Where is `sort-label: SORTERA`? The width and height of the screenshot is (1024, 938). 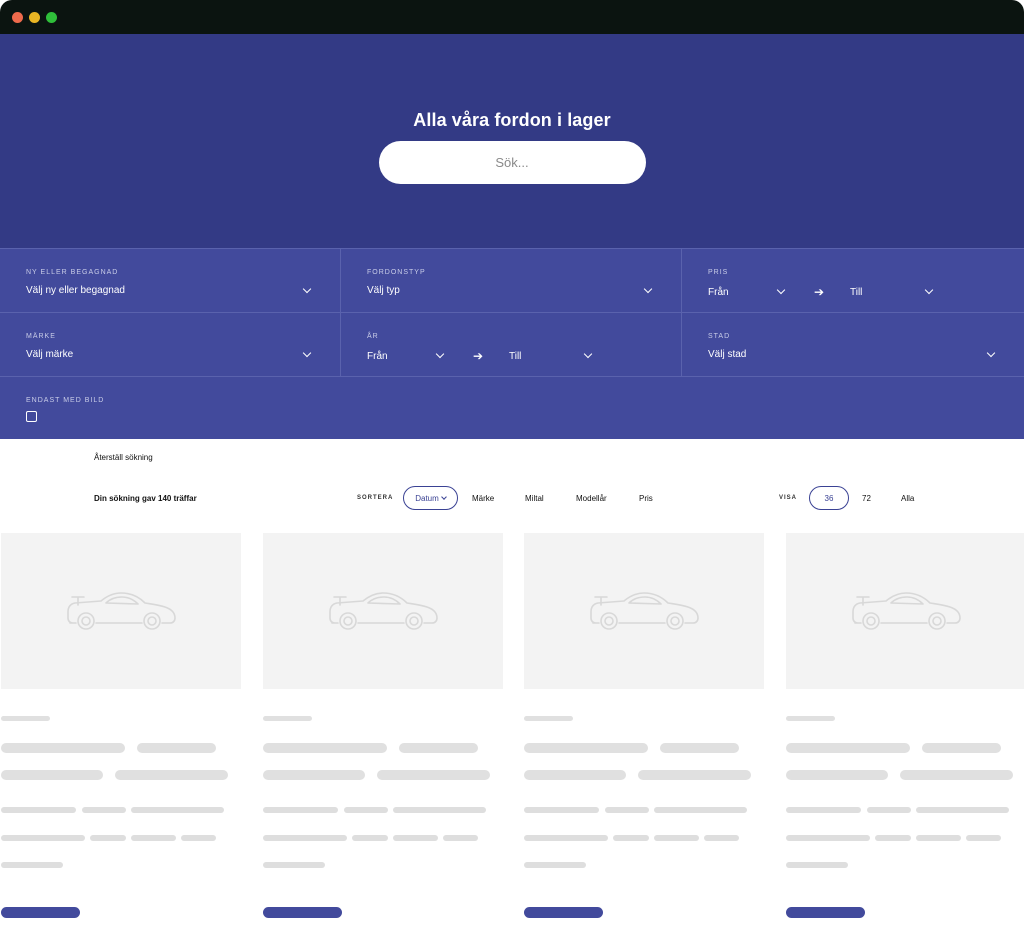
sort-label: SORTERA is located at coordinates (375, 498).